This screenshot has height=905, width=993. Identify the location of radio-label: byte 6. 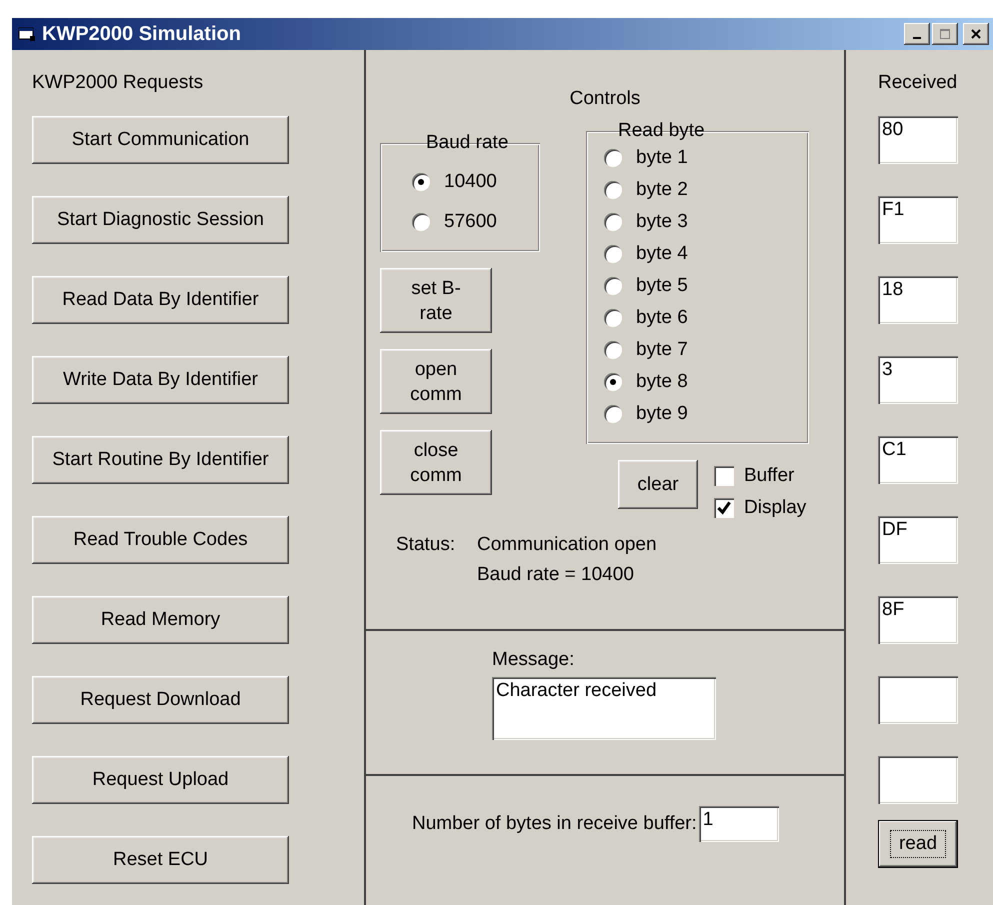
(662, 318).